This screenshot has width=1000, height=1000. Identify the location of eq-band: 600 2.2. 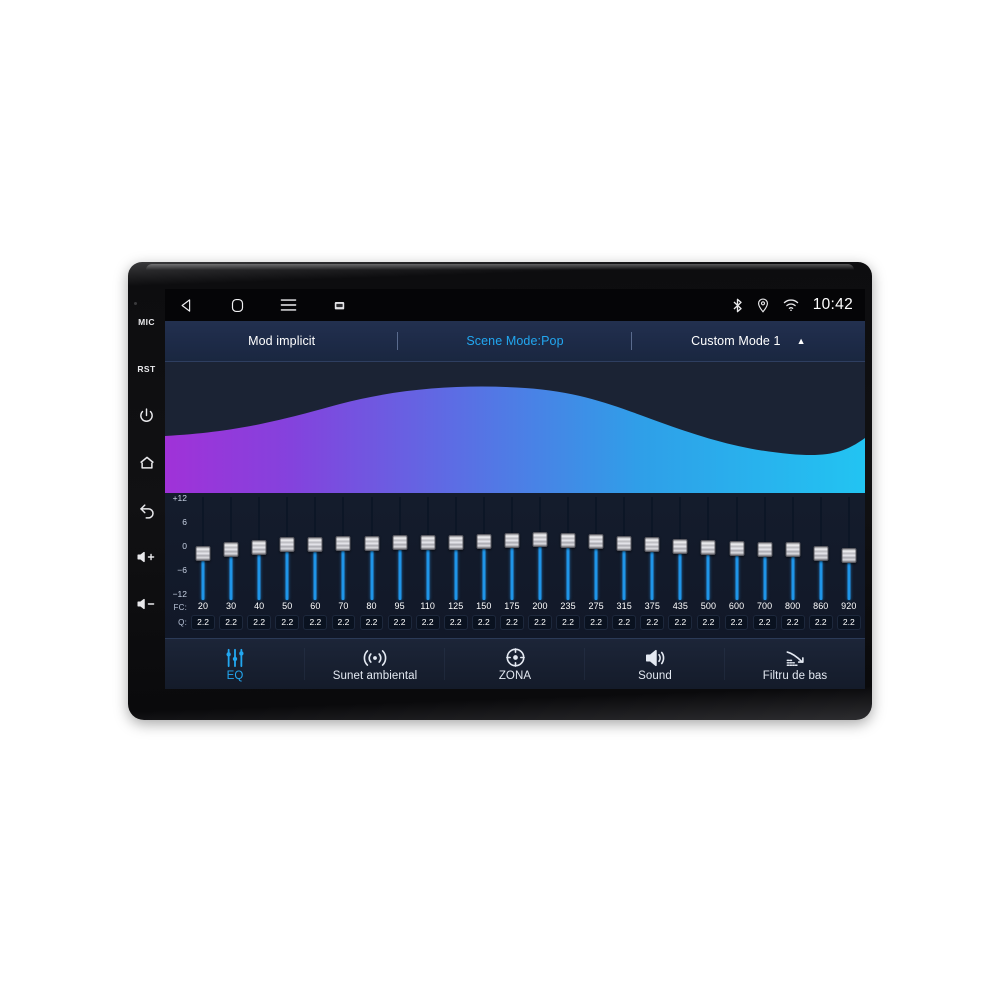
(736, 565).